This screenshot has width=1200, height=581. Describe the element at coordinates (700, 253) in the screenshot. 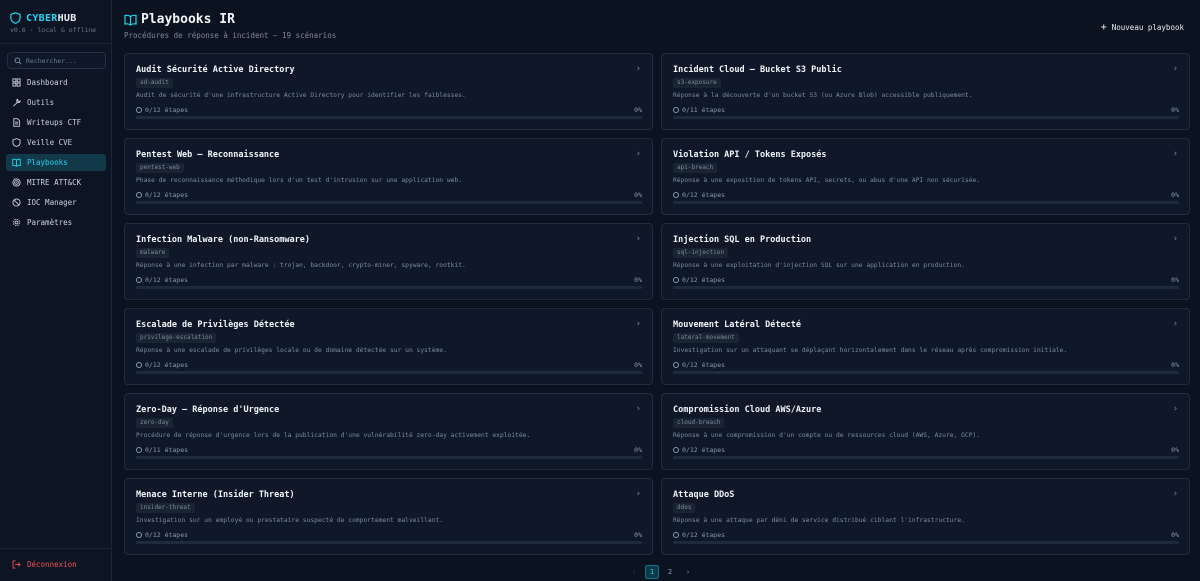

I see `playbook-tag: sql-injection` at that location.